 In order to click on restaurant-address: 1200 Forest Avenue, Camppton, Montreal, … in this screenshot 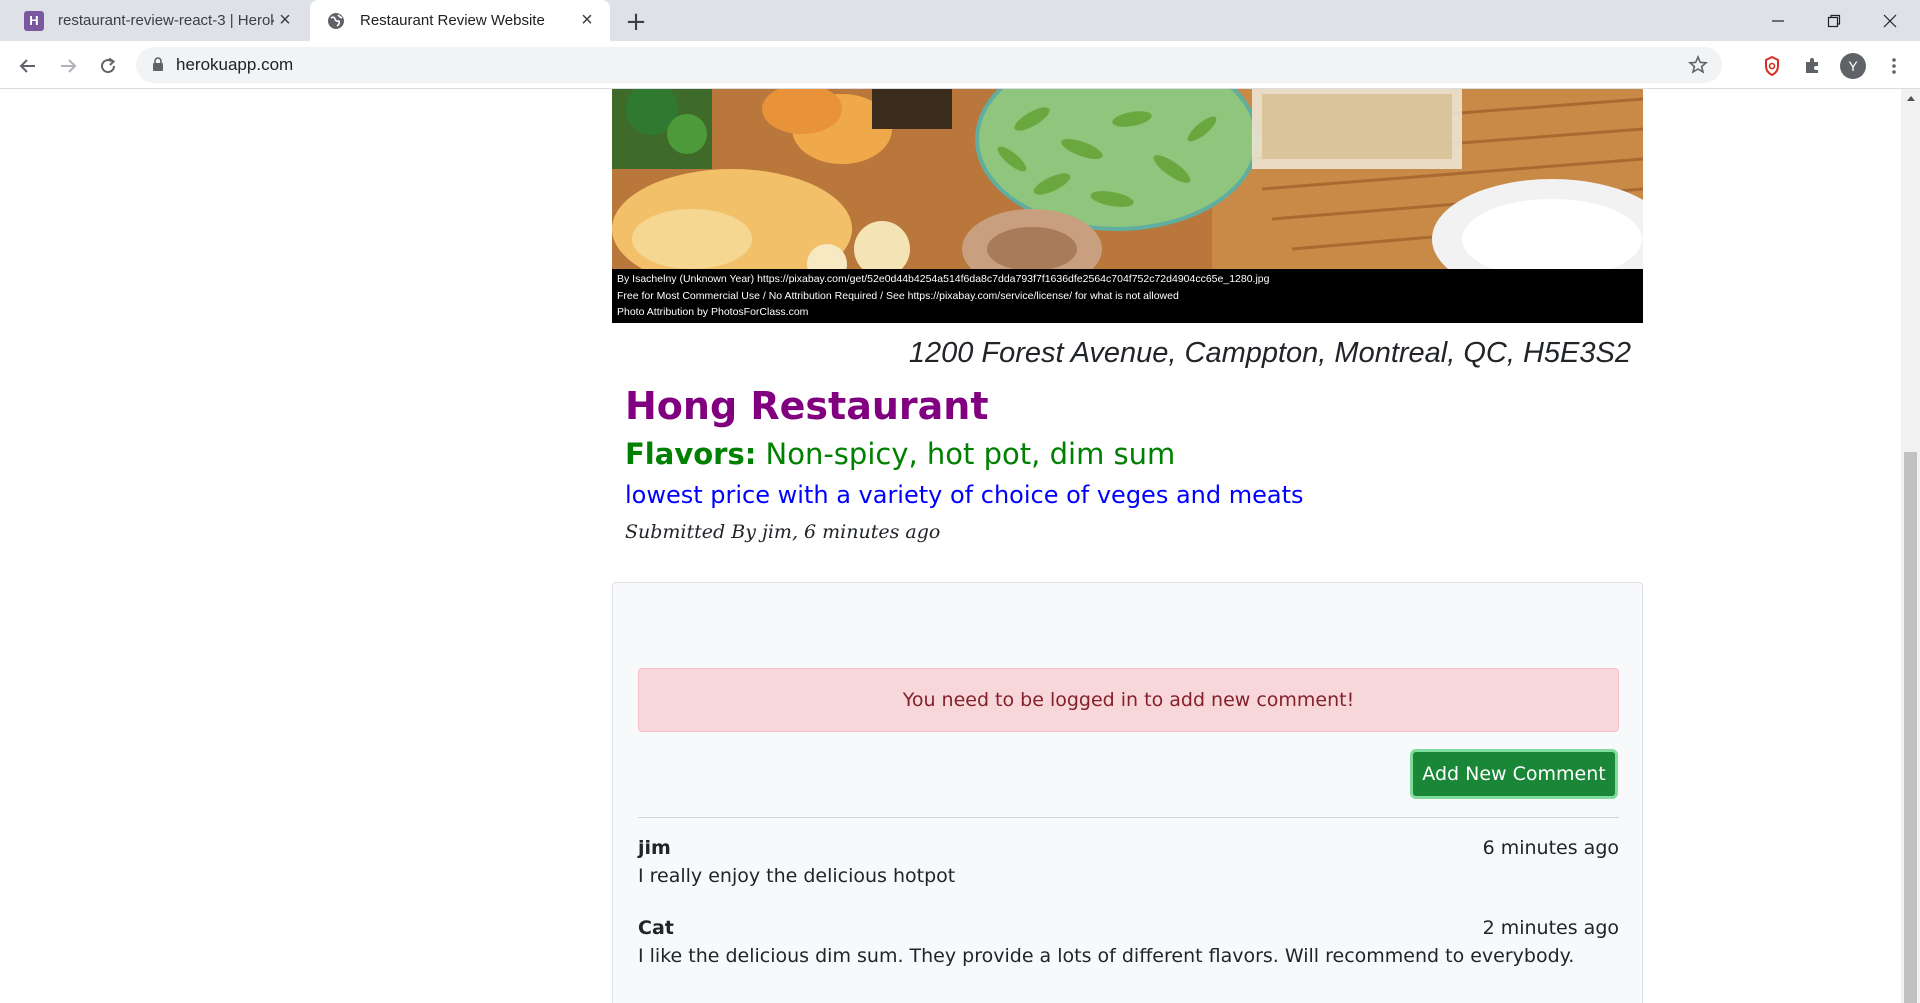, I will do `click(1269, 353)`.